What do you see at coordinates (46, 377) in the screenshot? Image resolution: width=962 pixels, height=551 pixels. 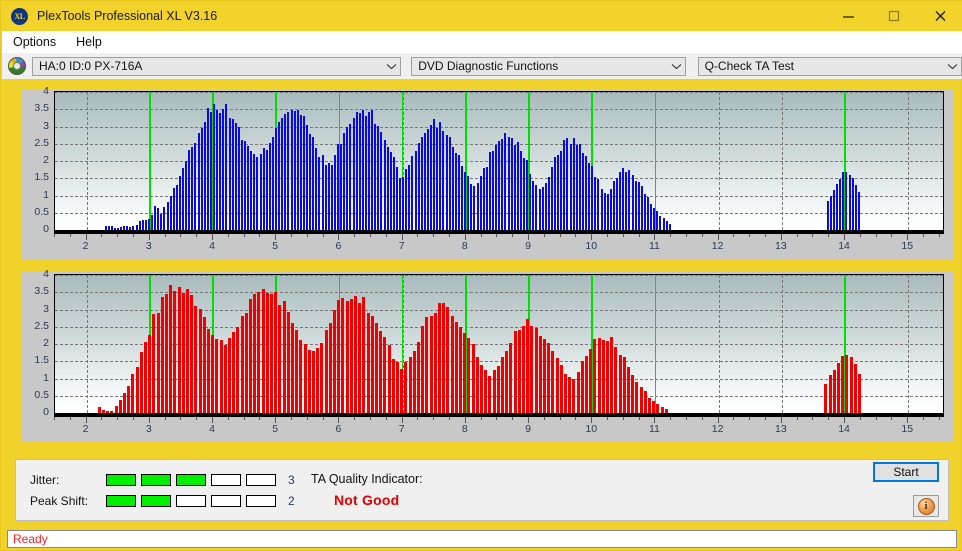 I see `y-axis-tick-label: 1` at bounding box center [46, 377].